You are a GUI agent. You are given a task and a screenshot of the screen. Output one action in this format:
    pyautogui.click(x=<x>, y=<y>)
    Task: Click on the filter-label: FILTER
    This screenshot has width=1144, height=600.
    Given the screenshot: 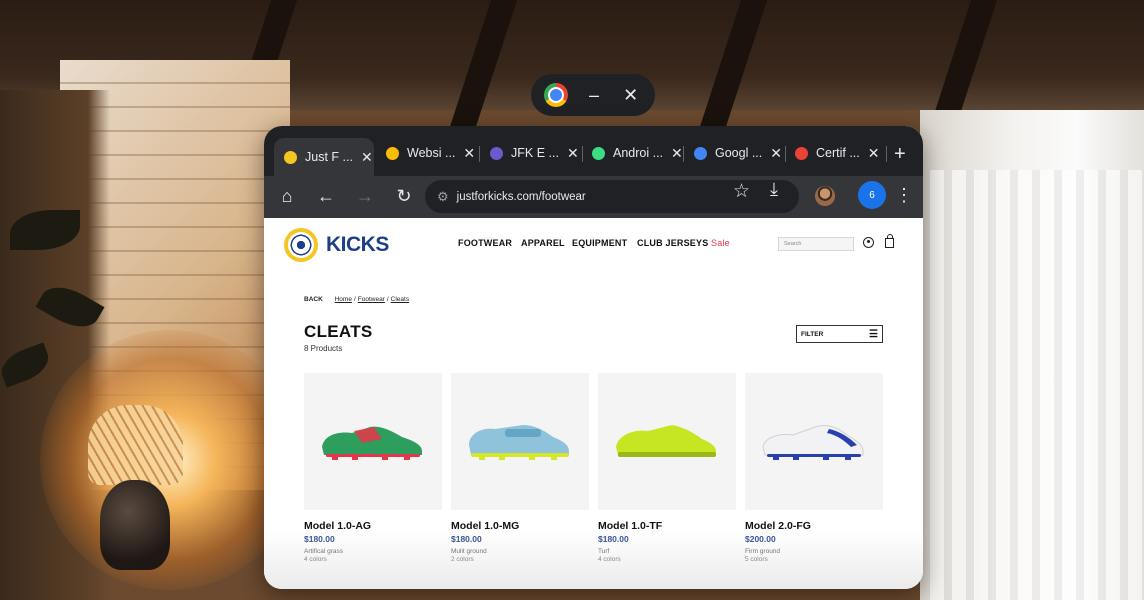 What is the action you would take?
    pyautogui.click(x=812, y=334)
    